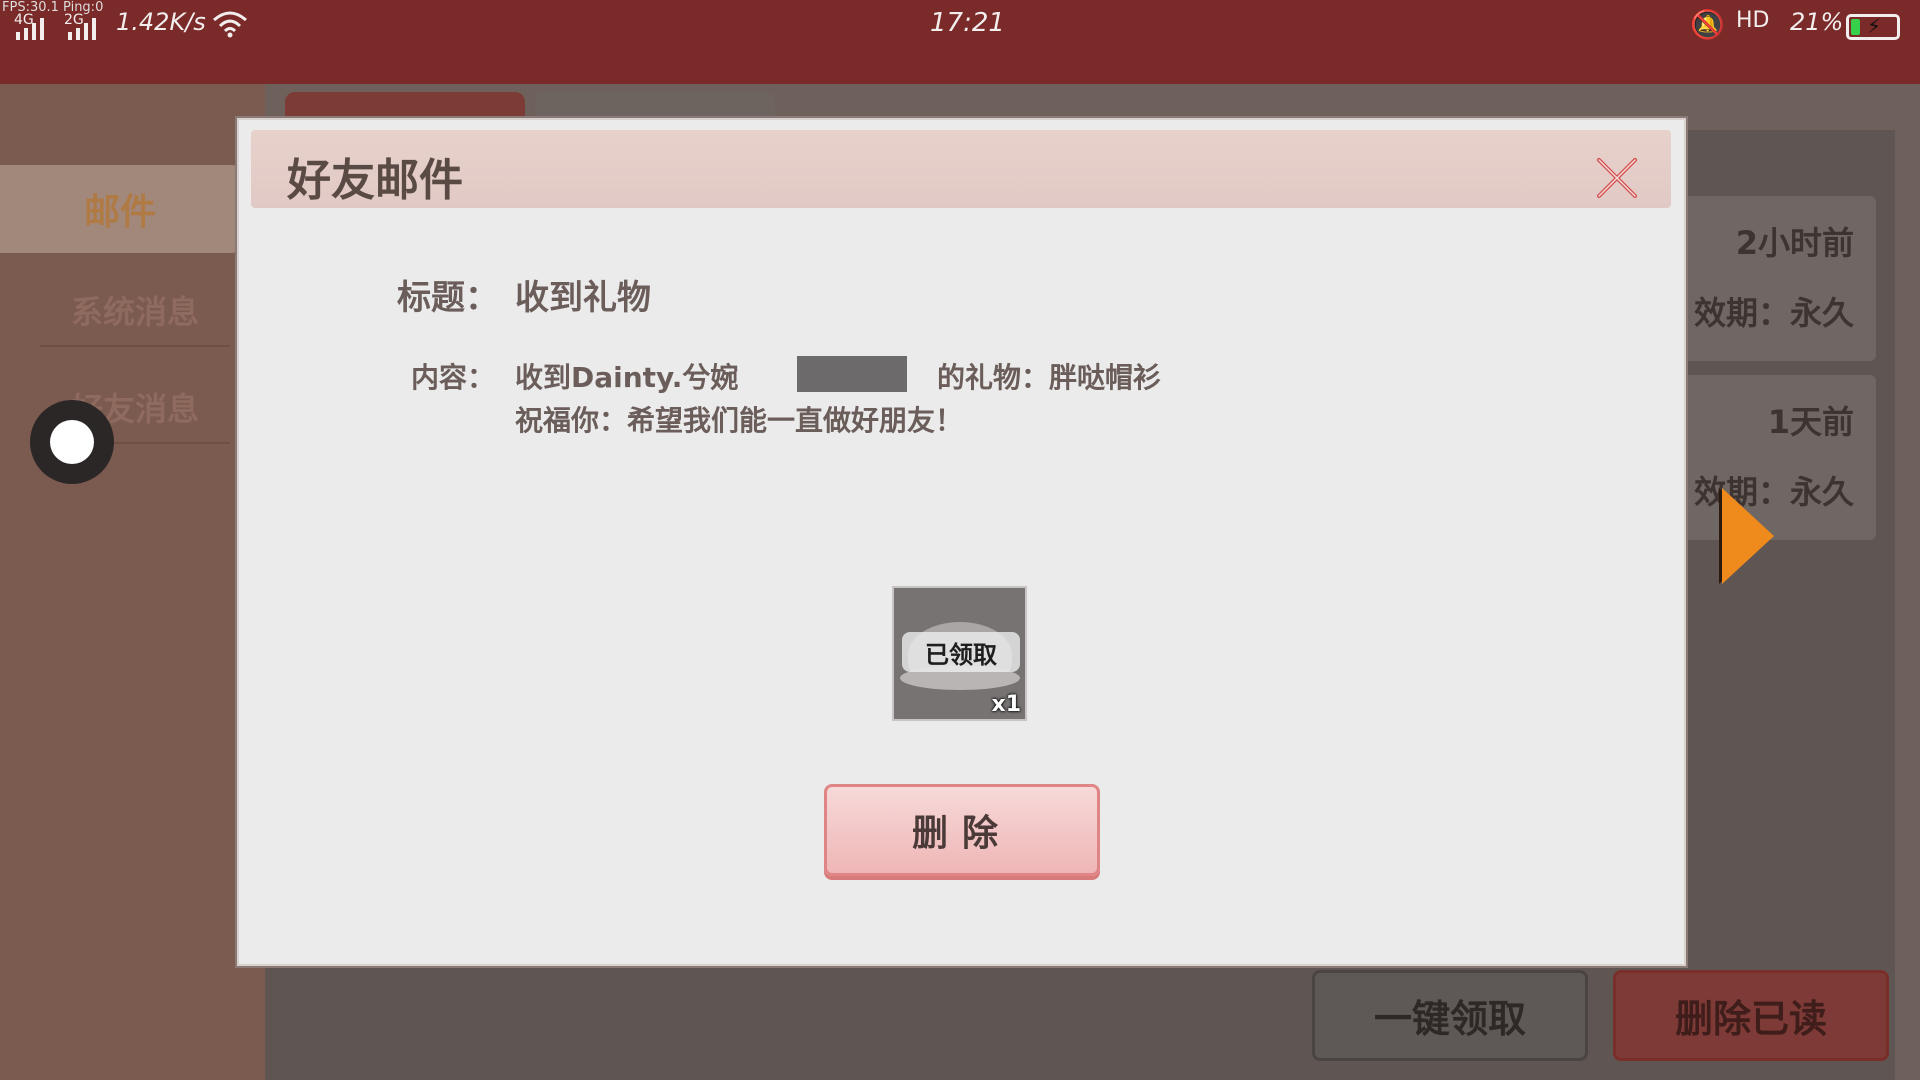 This screenshot has width=1920, height=1080. Describe the element at coordinates (1751, 1015) in the screenshot. I see `delete-read-button: 删除已读` at that location.